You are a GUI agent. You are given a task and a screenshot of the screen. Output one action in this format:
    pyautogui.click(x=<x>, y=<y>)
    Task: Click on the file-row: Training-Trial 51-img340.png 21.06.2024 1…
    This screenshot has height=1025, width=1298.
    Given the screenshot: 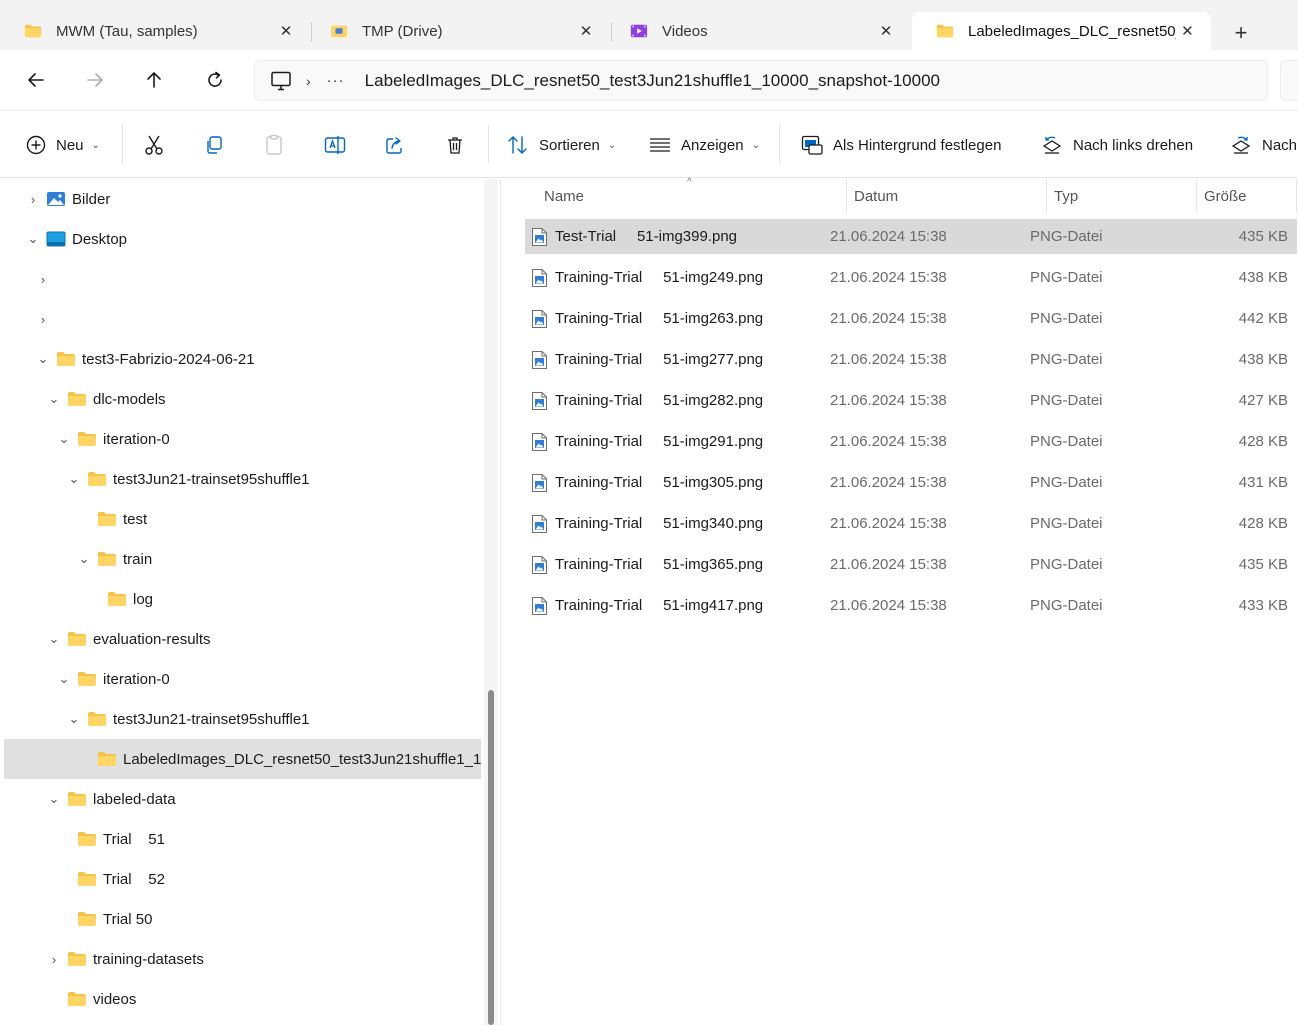 What is the action you would take?
    pyautogui.click(x=911, y=523)
    